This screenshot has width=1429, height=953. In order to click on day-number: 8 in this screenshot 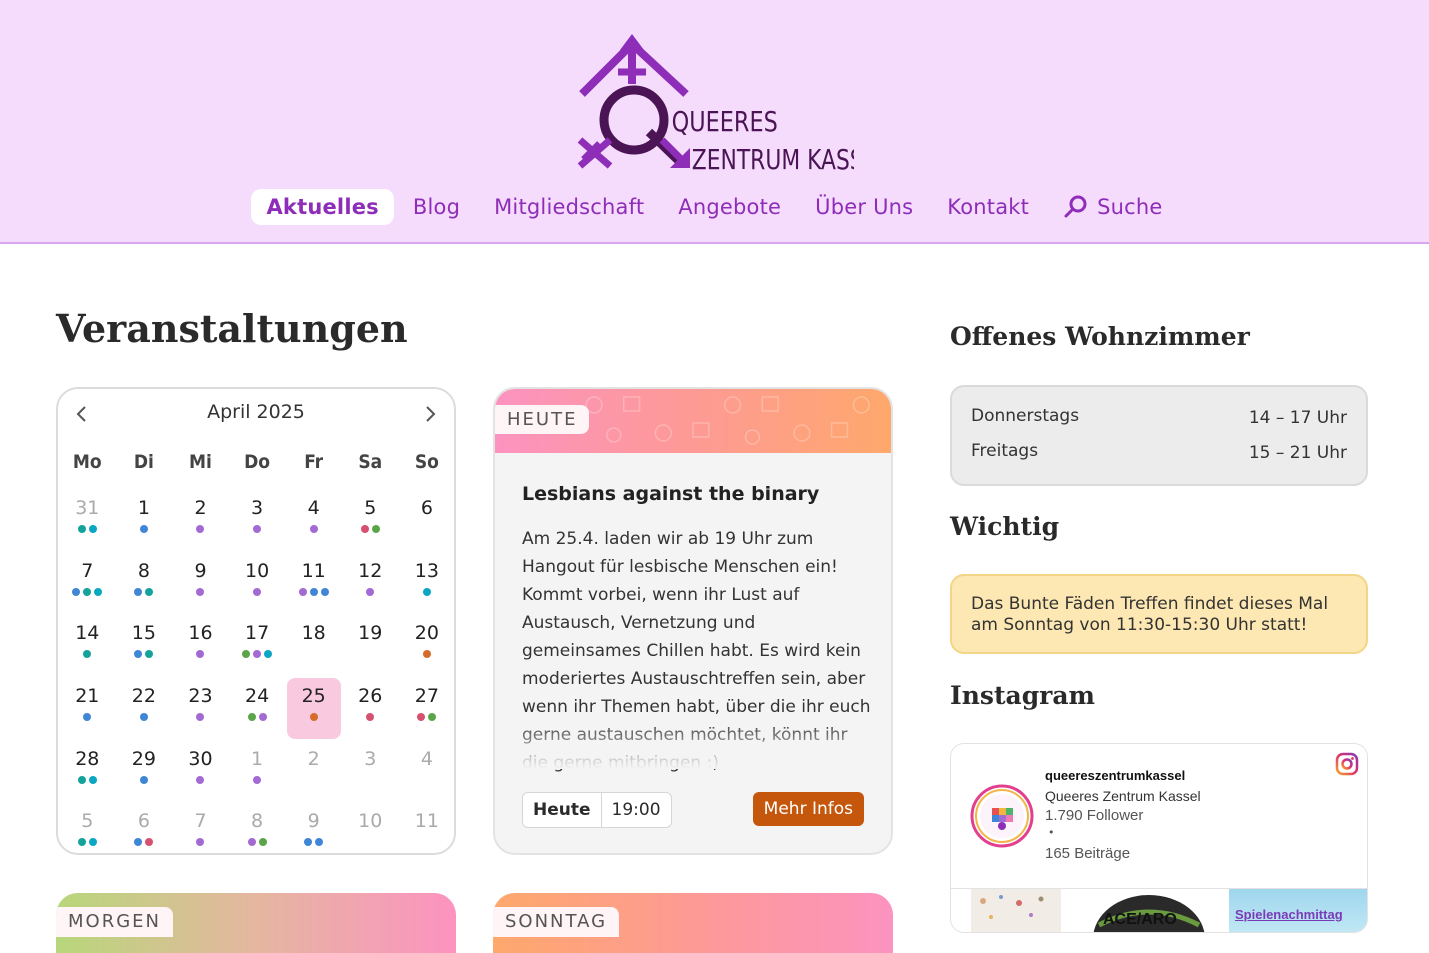, I will do `click(257, 821)`.